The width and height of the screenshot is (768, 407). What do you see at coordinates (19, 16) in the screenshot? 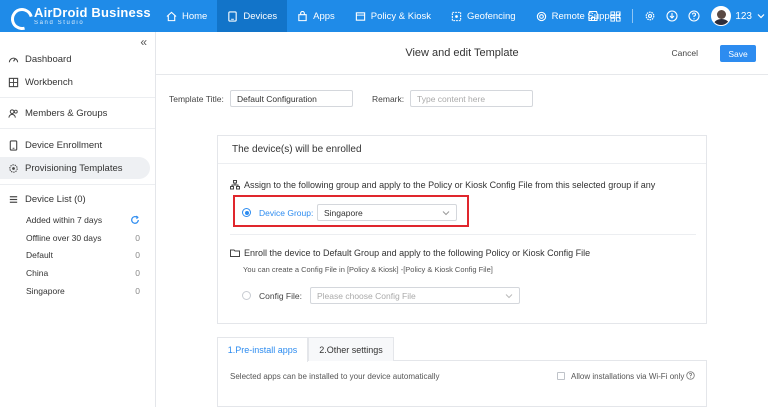
I see `airdroid-logo-icon` at bounding box center [19, 16].